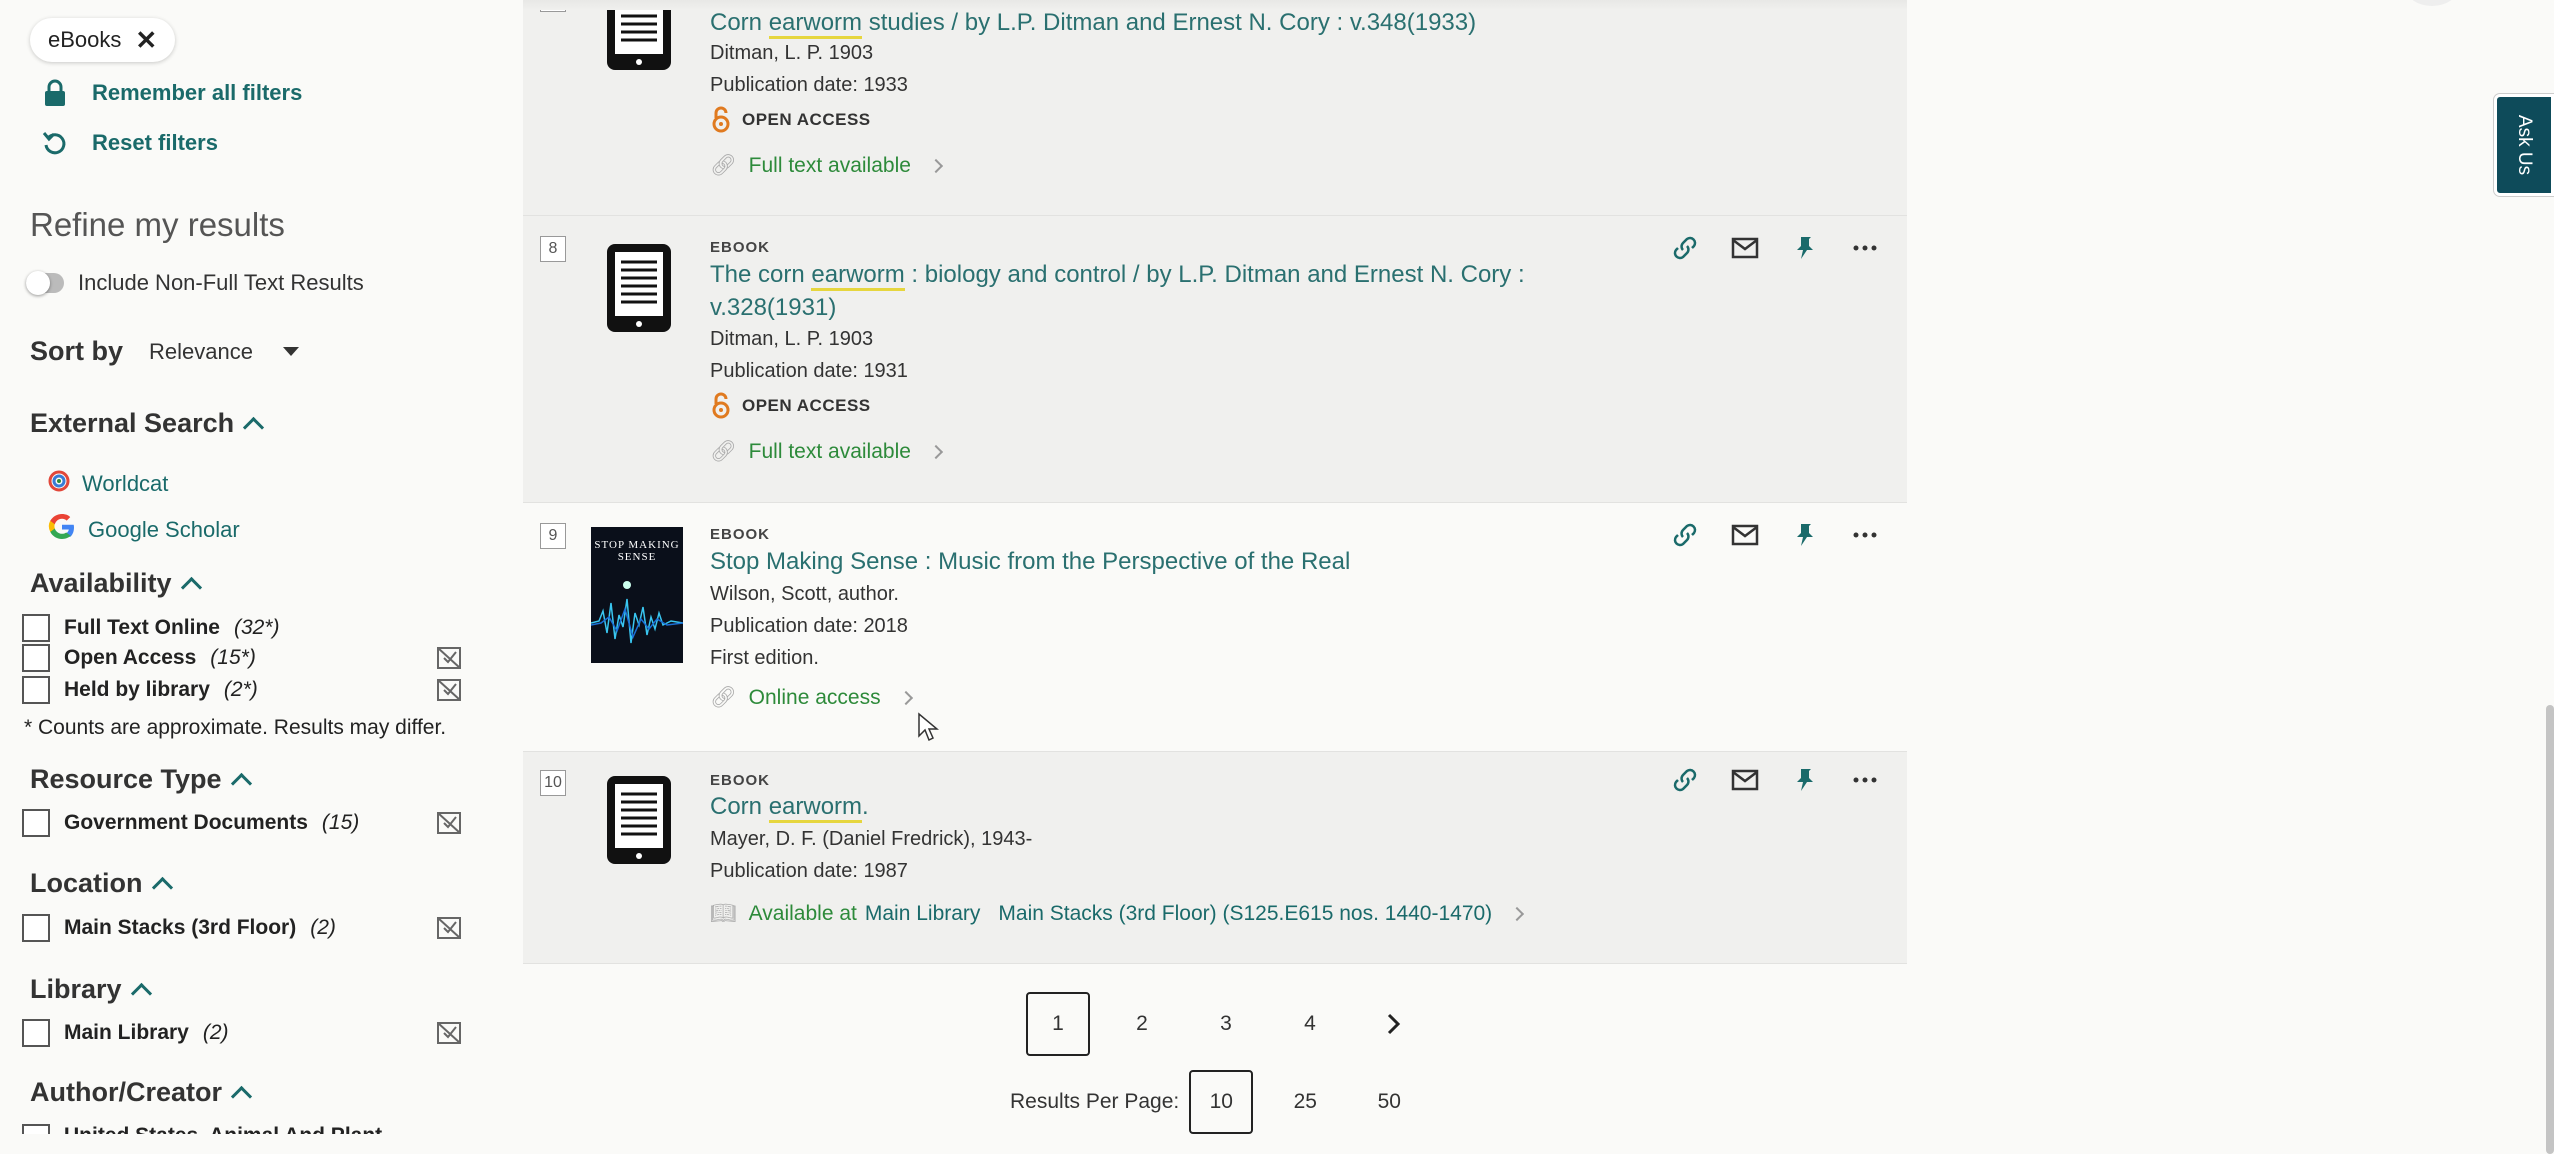 Image resolution: width=2554 pixels, height=1154 pixels. What do you see at coordinates (1221, 1102) in the screenshot?
I see `per-page-10-button: 10` at bounding box center [1221, 1102].